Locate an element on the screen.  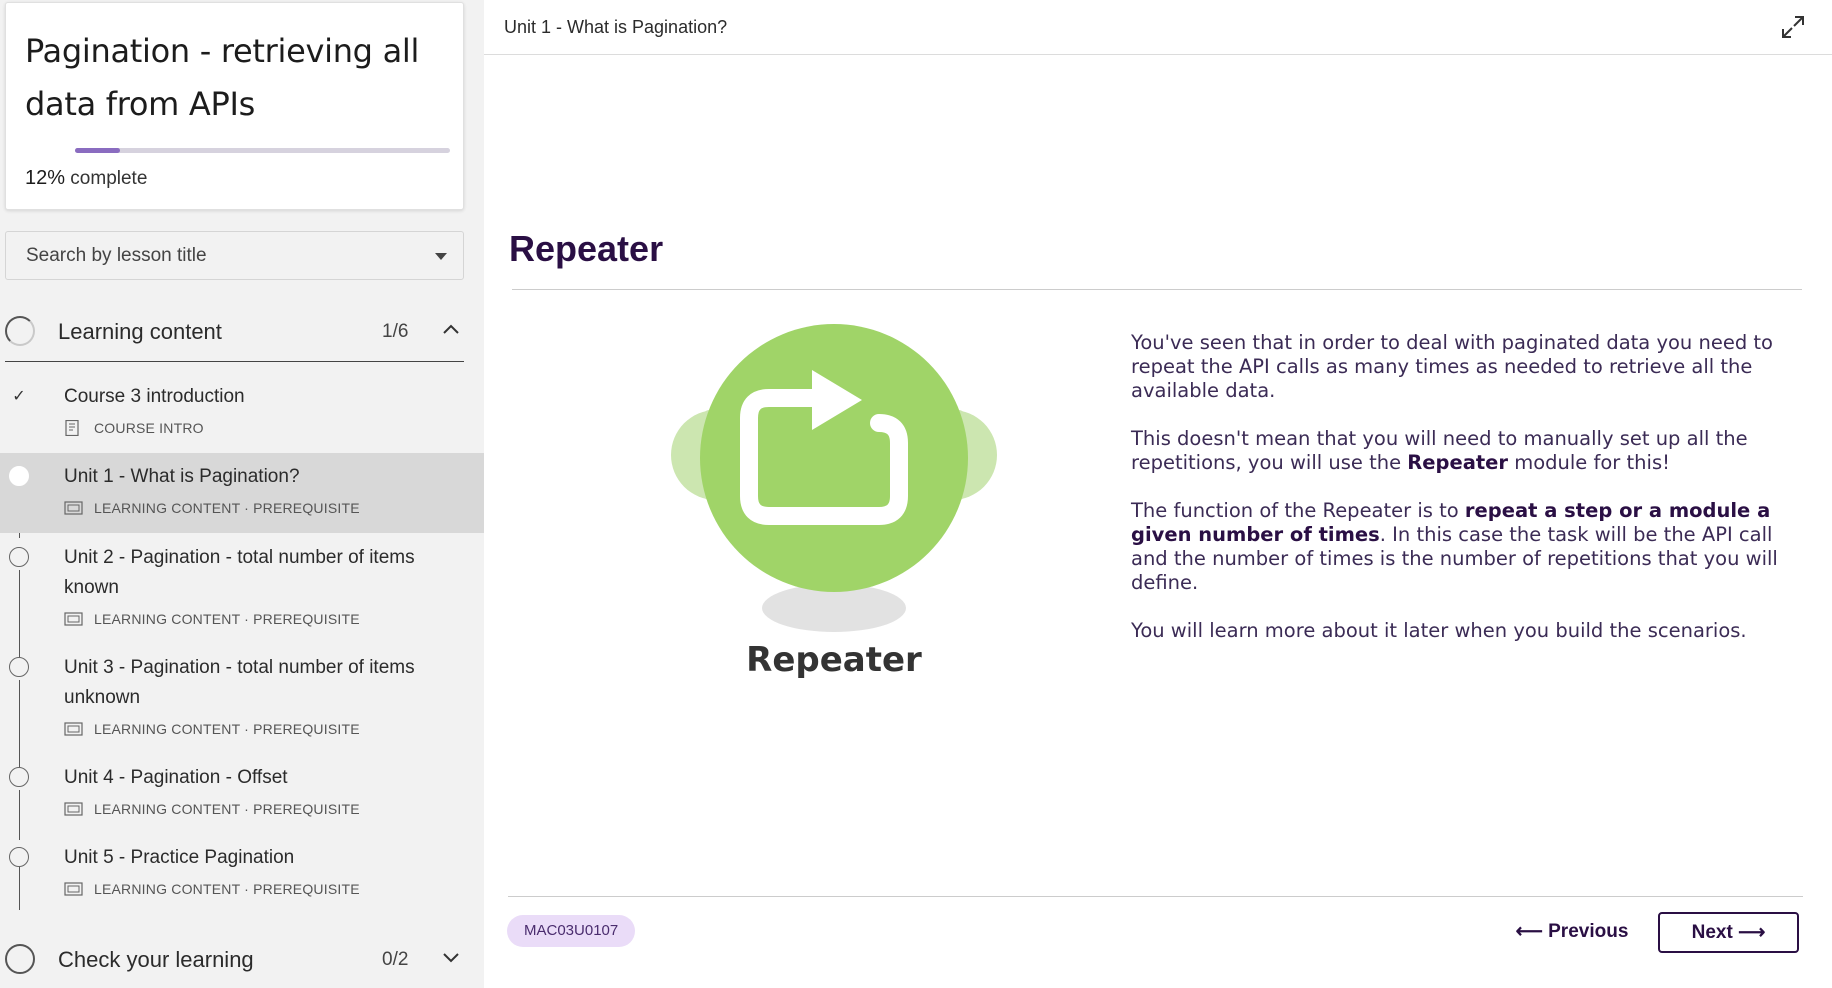
lesson-breadcrumb: Unit 1 - What is Pagination? is located at coordinates (616, 27).